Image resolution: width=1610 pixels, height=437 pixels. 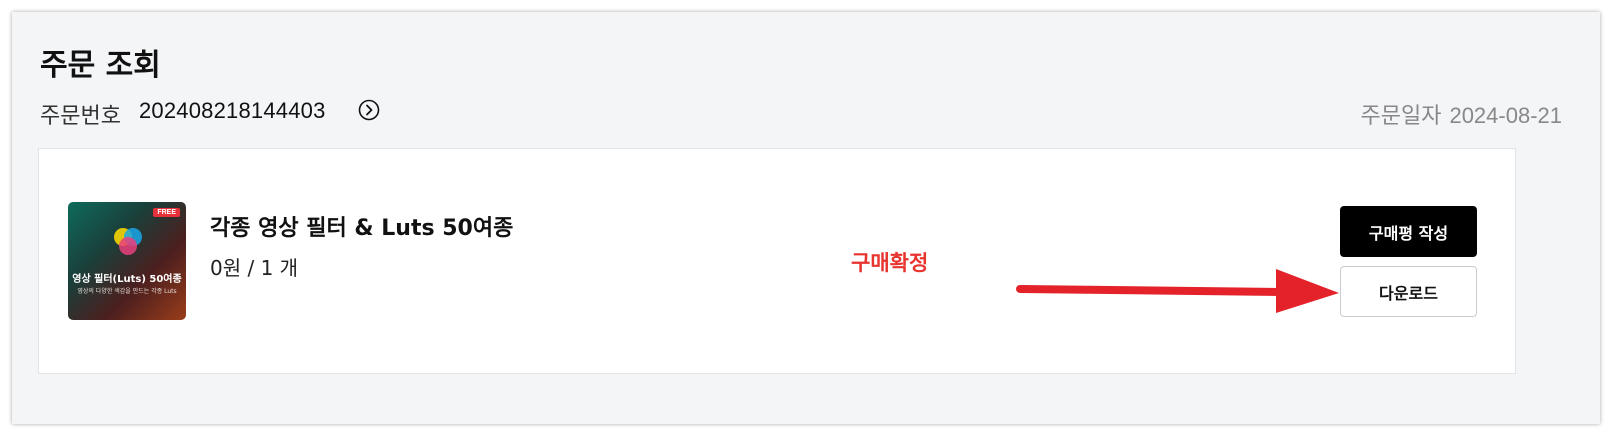 What do you see at coordinates (254, 268) in the screenshot?
I see `product-price-quantity: 0원 / 1 개` at bounding box center [254, 268].